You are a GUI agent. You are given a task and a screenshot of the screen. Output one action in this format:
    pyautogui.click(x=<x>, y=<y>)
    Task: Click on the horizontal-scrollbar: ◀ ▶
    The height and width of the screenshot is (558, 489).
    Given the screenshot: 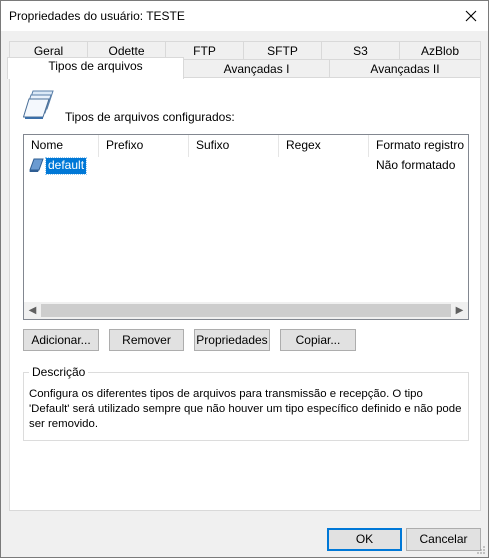 What is the action you would take?
    pyautogui.click(x=246, y=310)
    